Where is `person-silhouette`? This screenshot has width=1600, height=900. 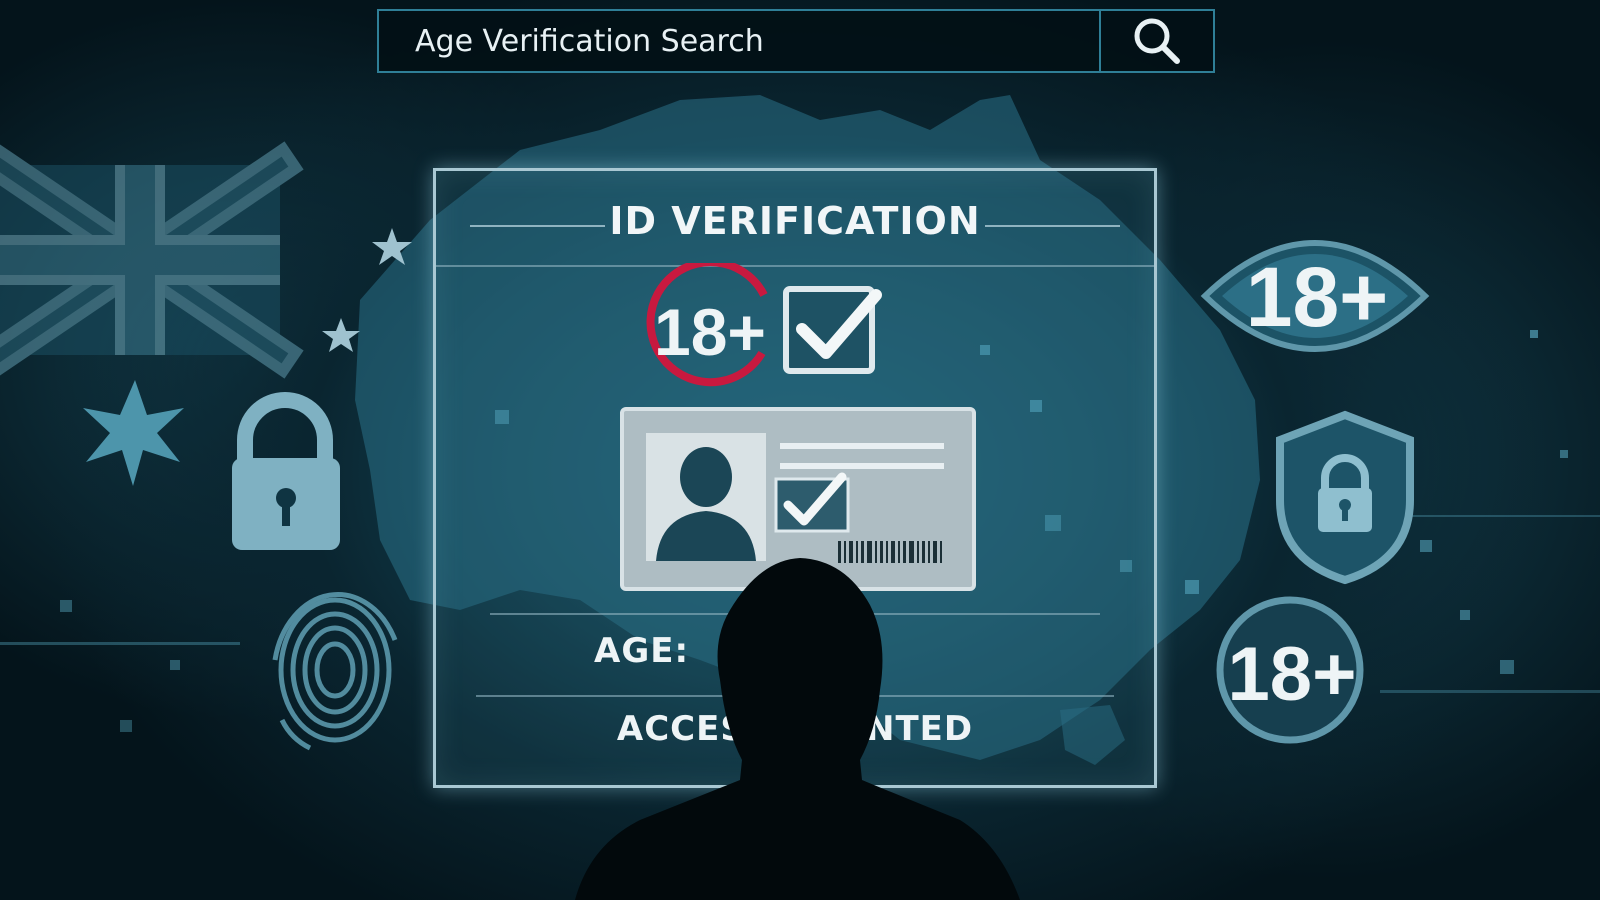 person-silhouette is located at coordinates (797, 729).